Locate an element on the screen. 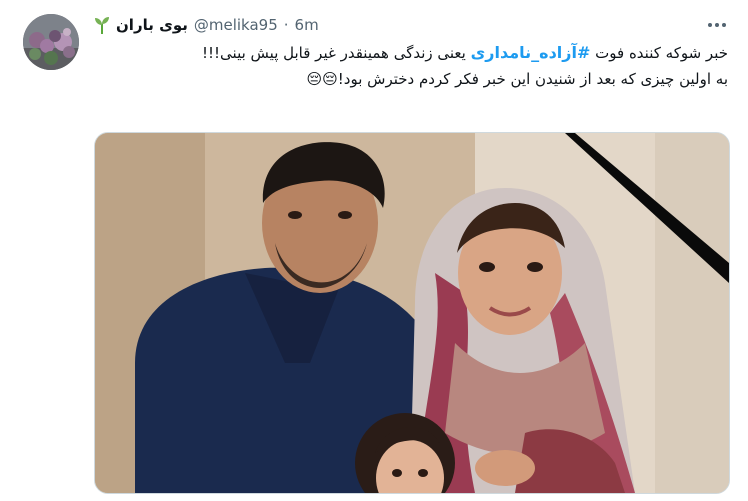 The image size is (748, 501). timestamp: 6m is located at coordinates (307, 25).